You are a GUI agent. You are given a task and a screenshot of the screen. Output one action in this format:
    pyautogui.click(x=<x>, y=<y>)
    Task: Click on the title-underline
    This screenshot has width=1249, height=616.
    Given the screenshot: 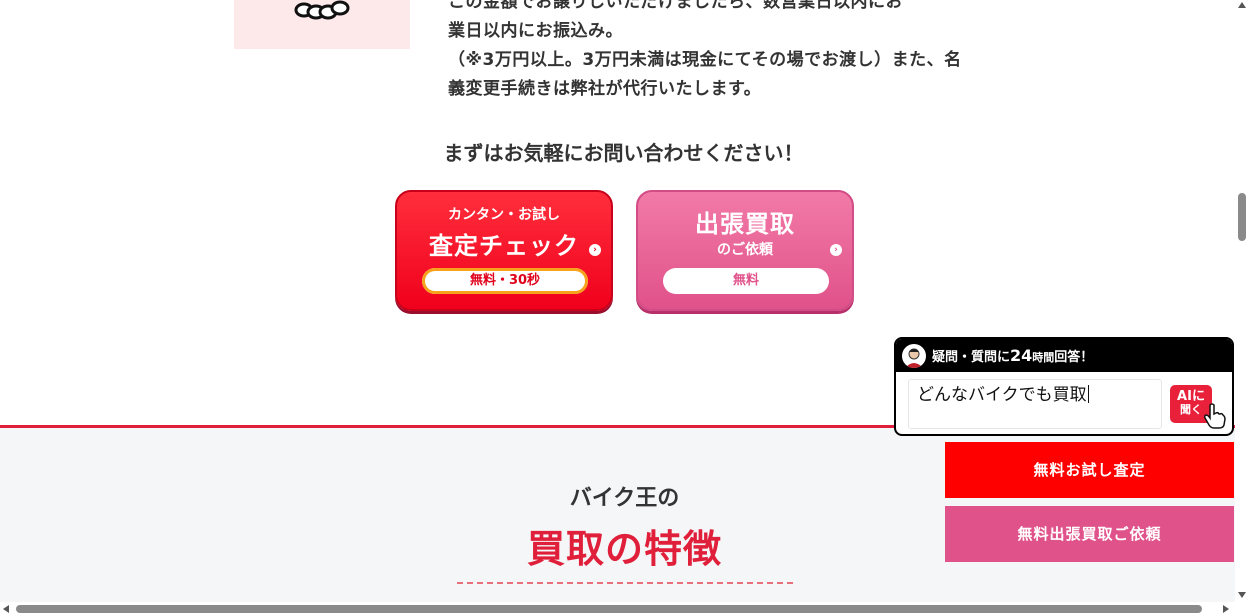 What is the action you would take?
    pyautogui.click(x=625, y=583)
    